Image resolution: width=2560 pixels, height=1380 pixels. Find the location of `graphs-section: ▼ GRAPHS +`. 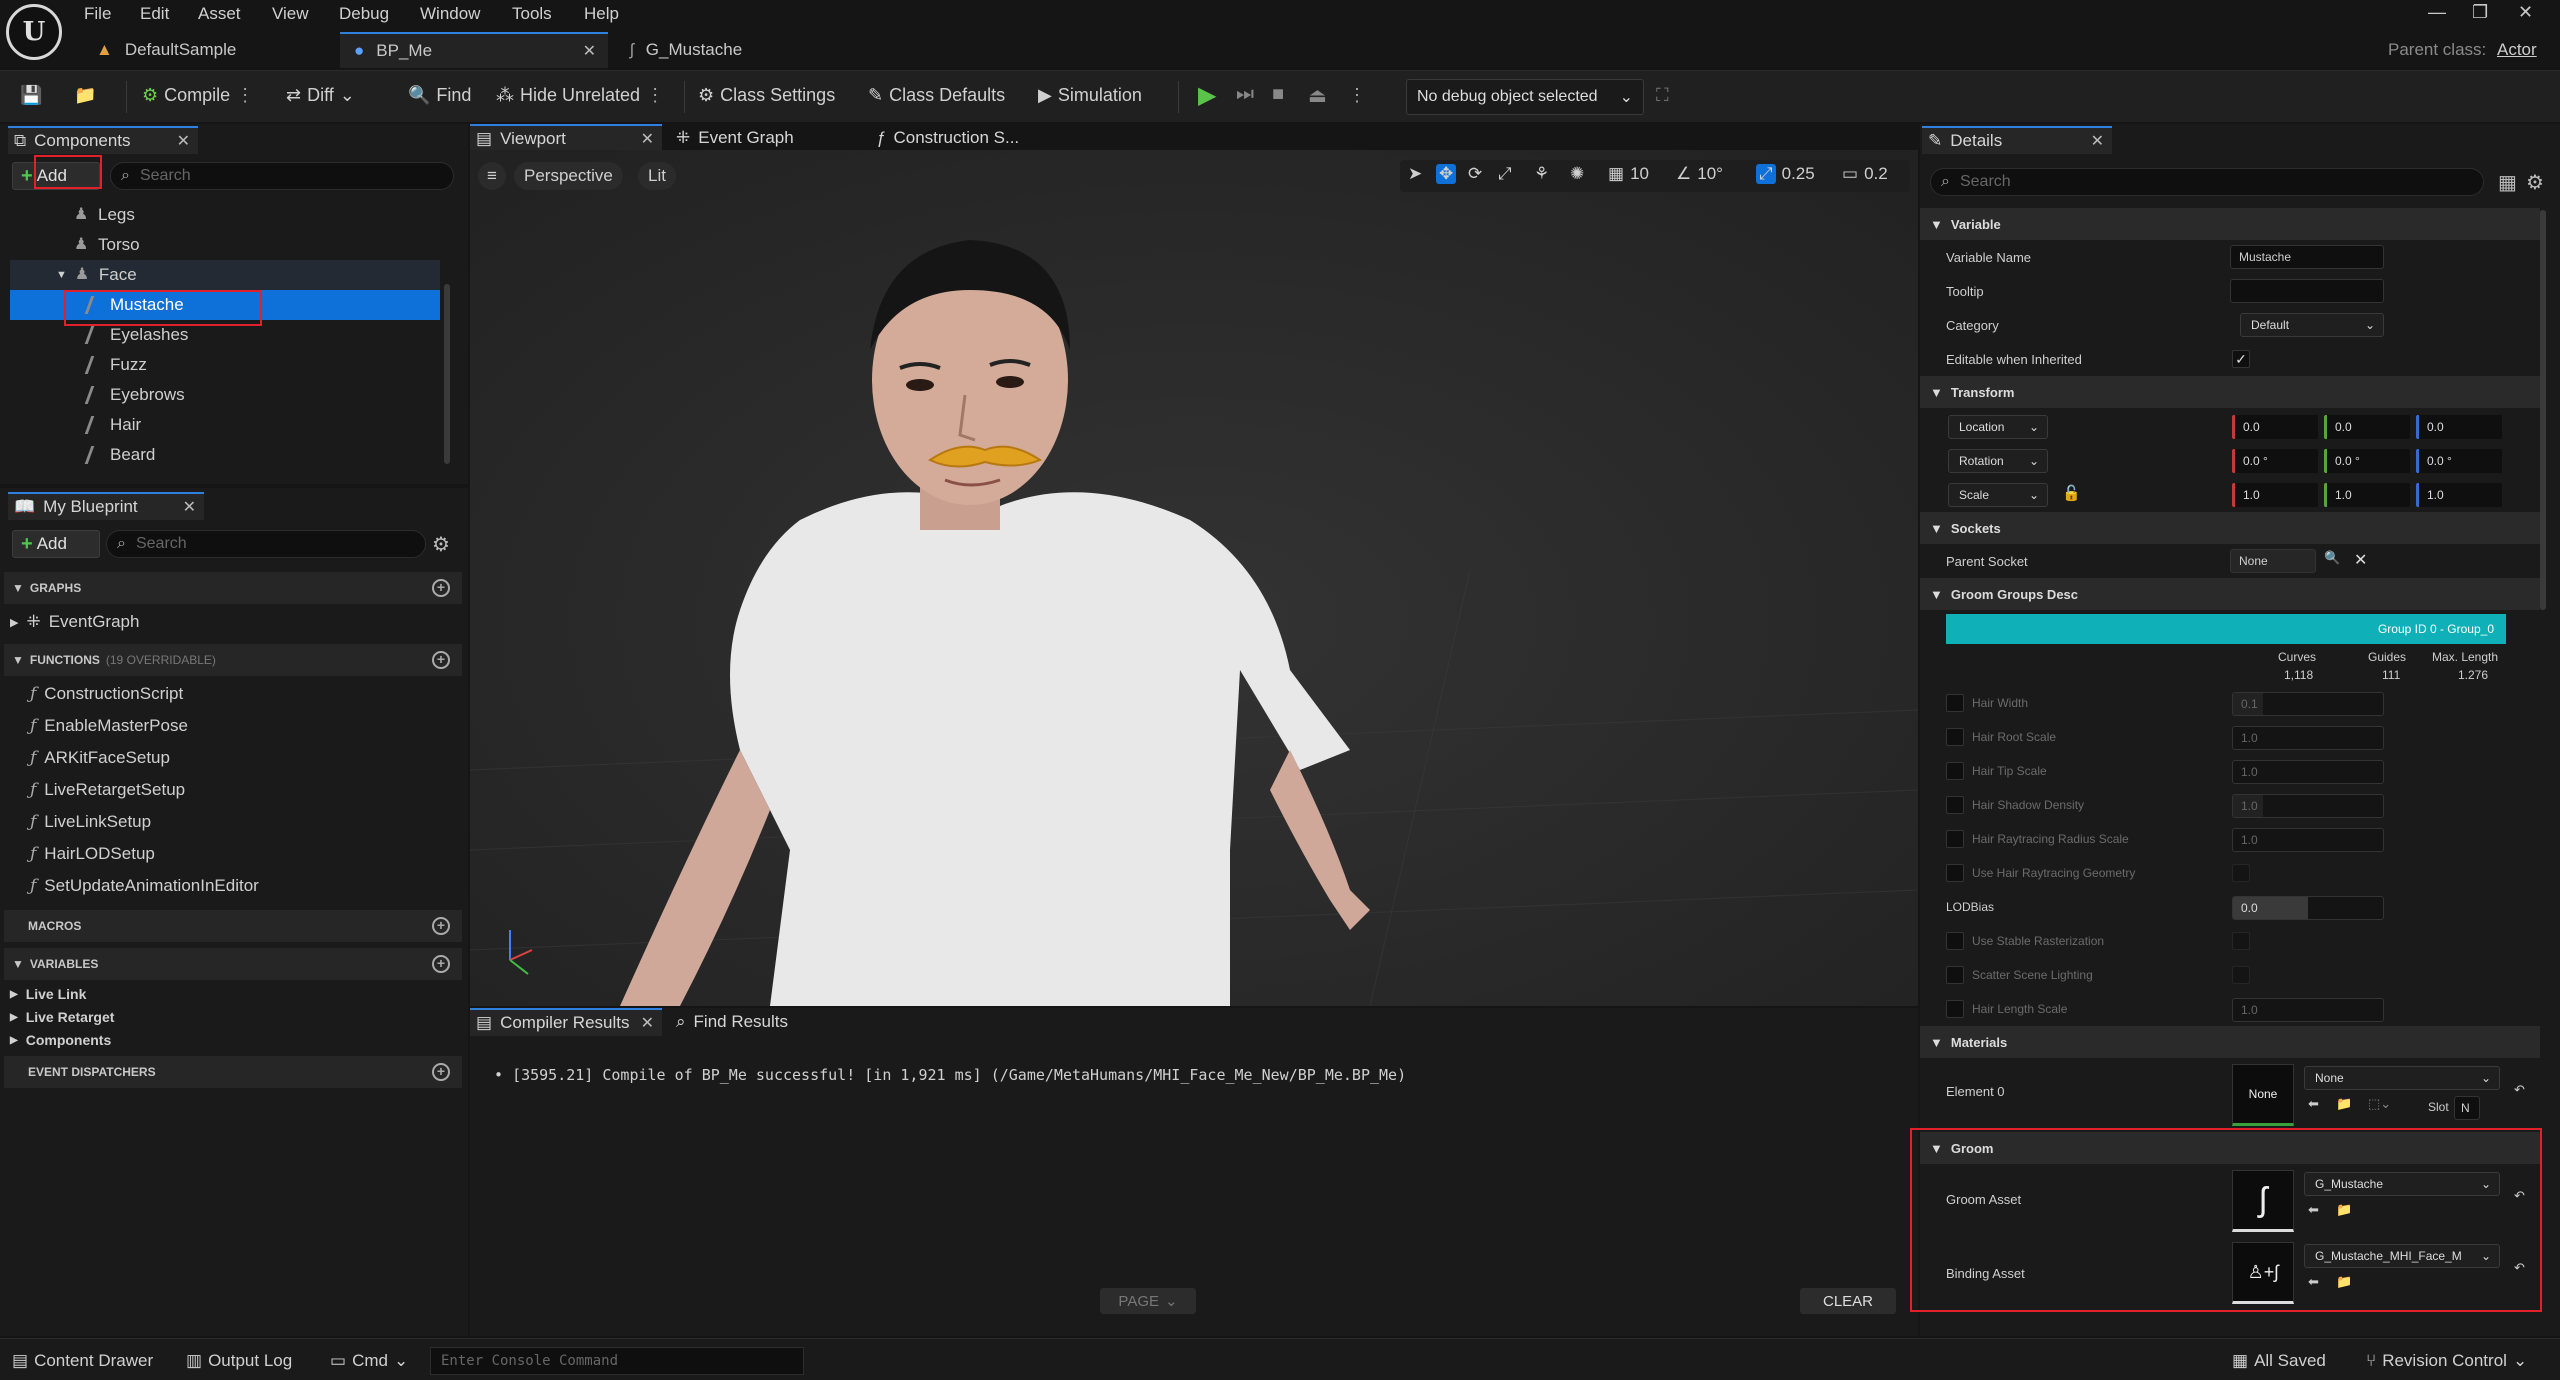

graphs-section: ▼ GRAPHS + is located at coordinates (233, 588).